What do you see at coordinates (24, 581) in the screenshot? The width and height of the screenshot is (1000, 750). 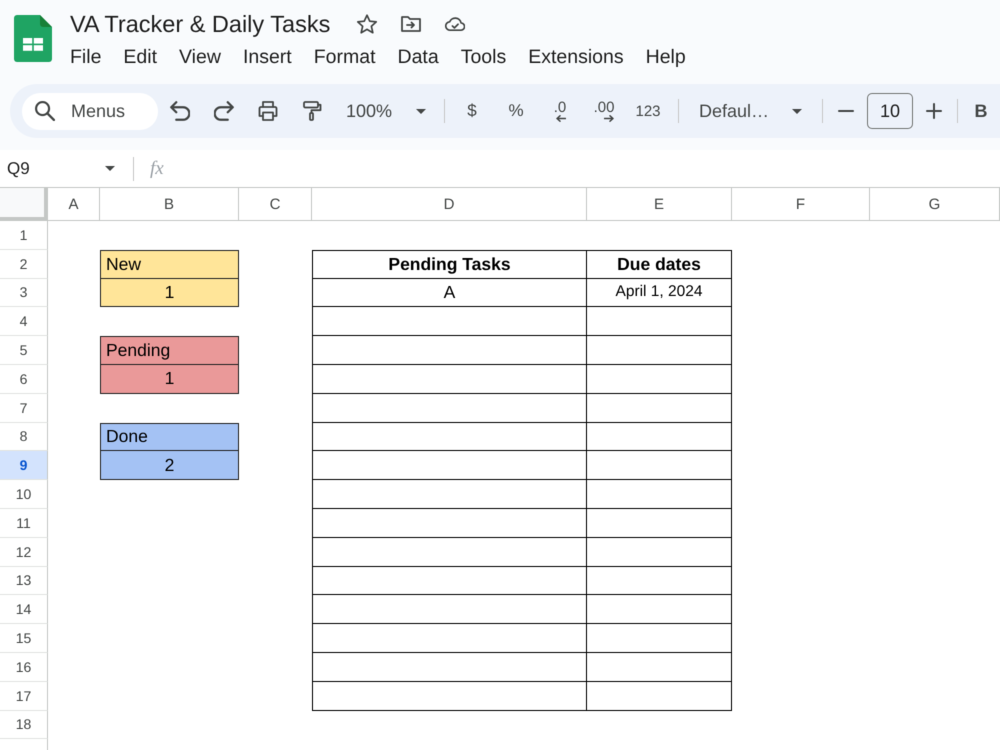 I see `row-header: 13` at bounding box center [24, 581].